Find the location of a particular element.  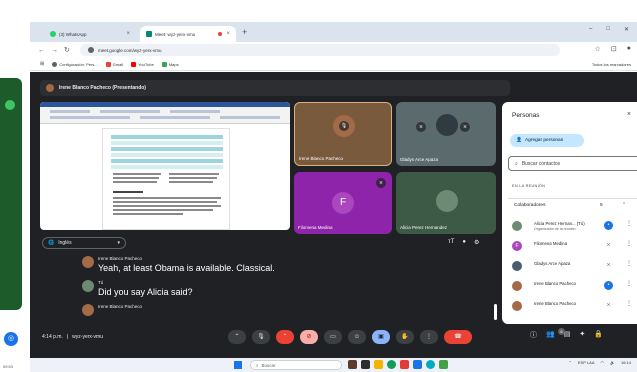

file-explorer-icon is located at coordinates (378, 364).